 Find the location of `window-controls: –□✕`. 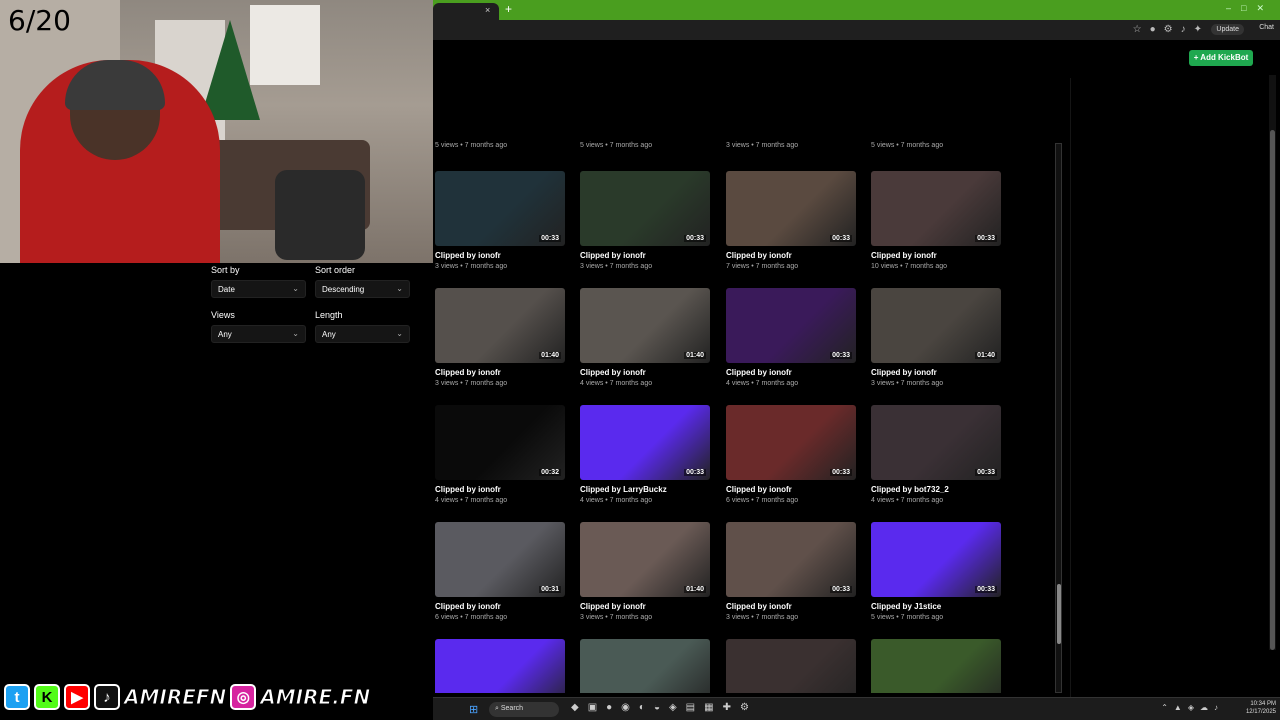

window-controls: –□✕ is located at coordinates (1250, 8).